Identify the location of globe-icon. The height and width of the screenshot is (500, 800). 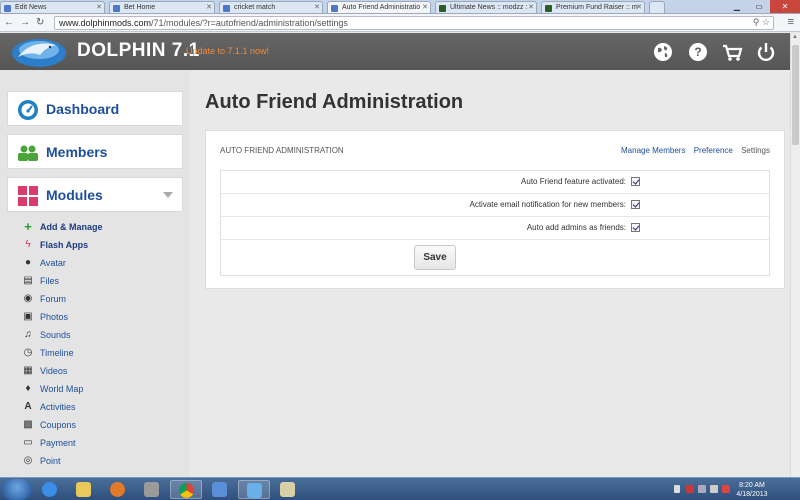
(663, 52).